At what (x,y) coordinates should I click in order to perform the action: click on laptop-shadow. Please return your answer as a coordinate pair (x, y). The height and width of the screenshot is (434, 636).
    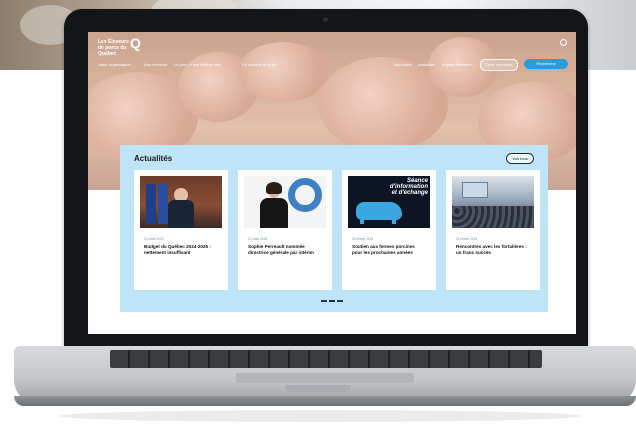
    Looking at the image, I should click on (320, 416).